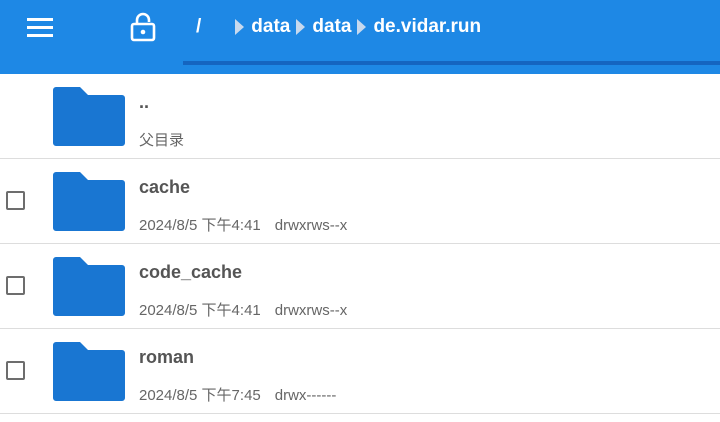 This screenshot has height=422, width=720. I want to click on file-meta: 2024/8/5 下午7:45 drwx------, so click(237, 394).